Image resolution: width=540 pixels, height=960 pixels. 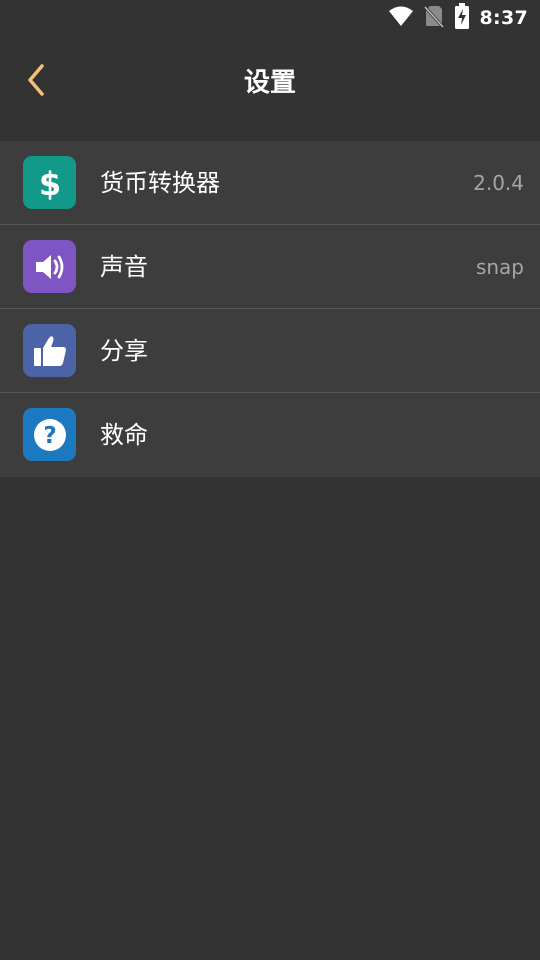 What do you see at coordinates (270, 18) in the screenshot?
I see `status-bar: 8:37` at bounding box center [270, 18].